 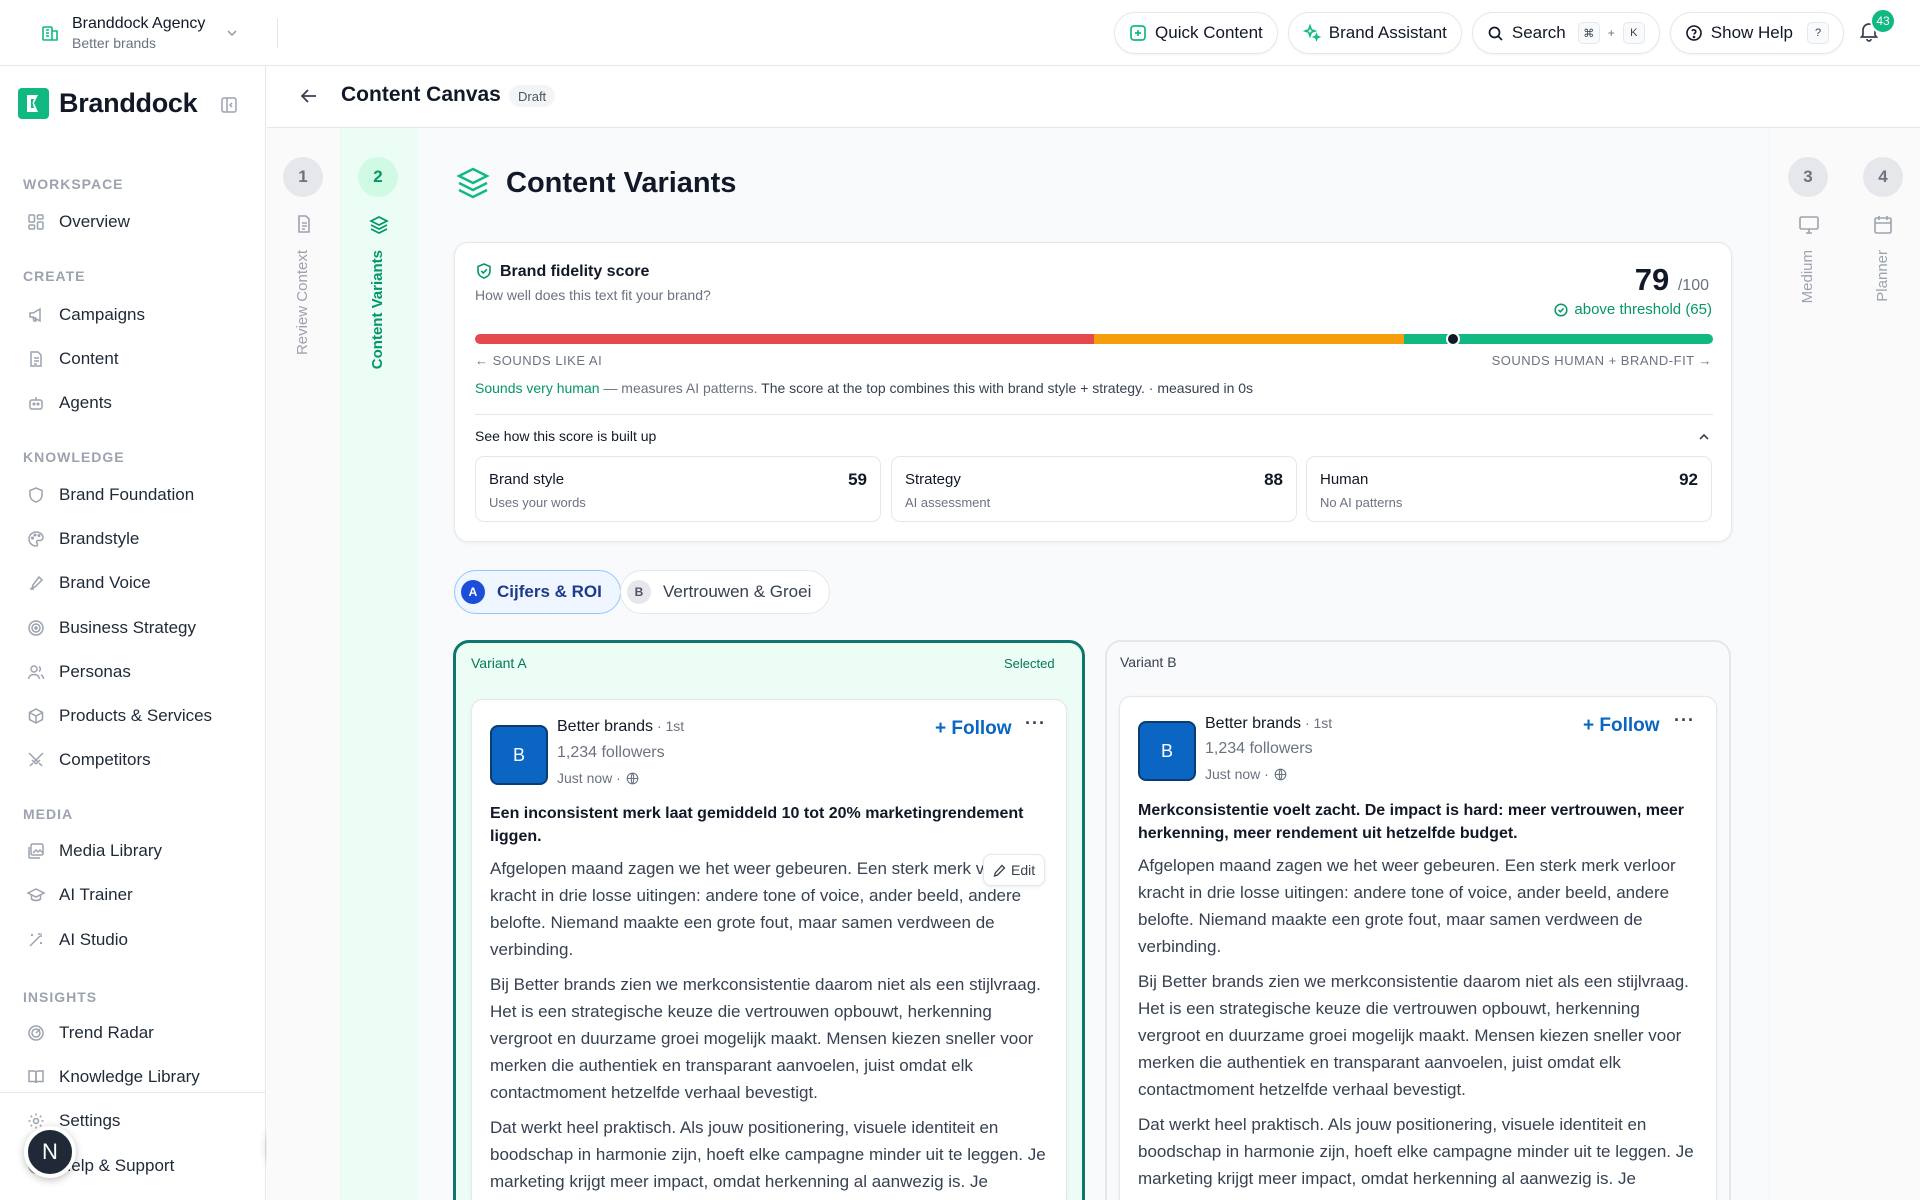 What do you see at coordinates (680, 388) in the screenshot?
I see `measure-mid: — measures AI patterns.` at bounding box center [680, 388].